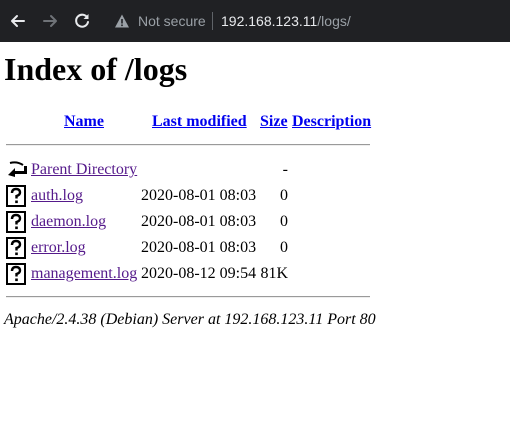 Image resolution: width=510 pixels, height=422 pixels. I want to click on arrow-right-icon, so click(50, 21).